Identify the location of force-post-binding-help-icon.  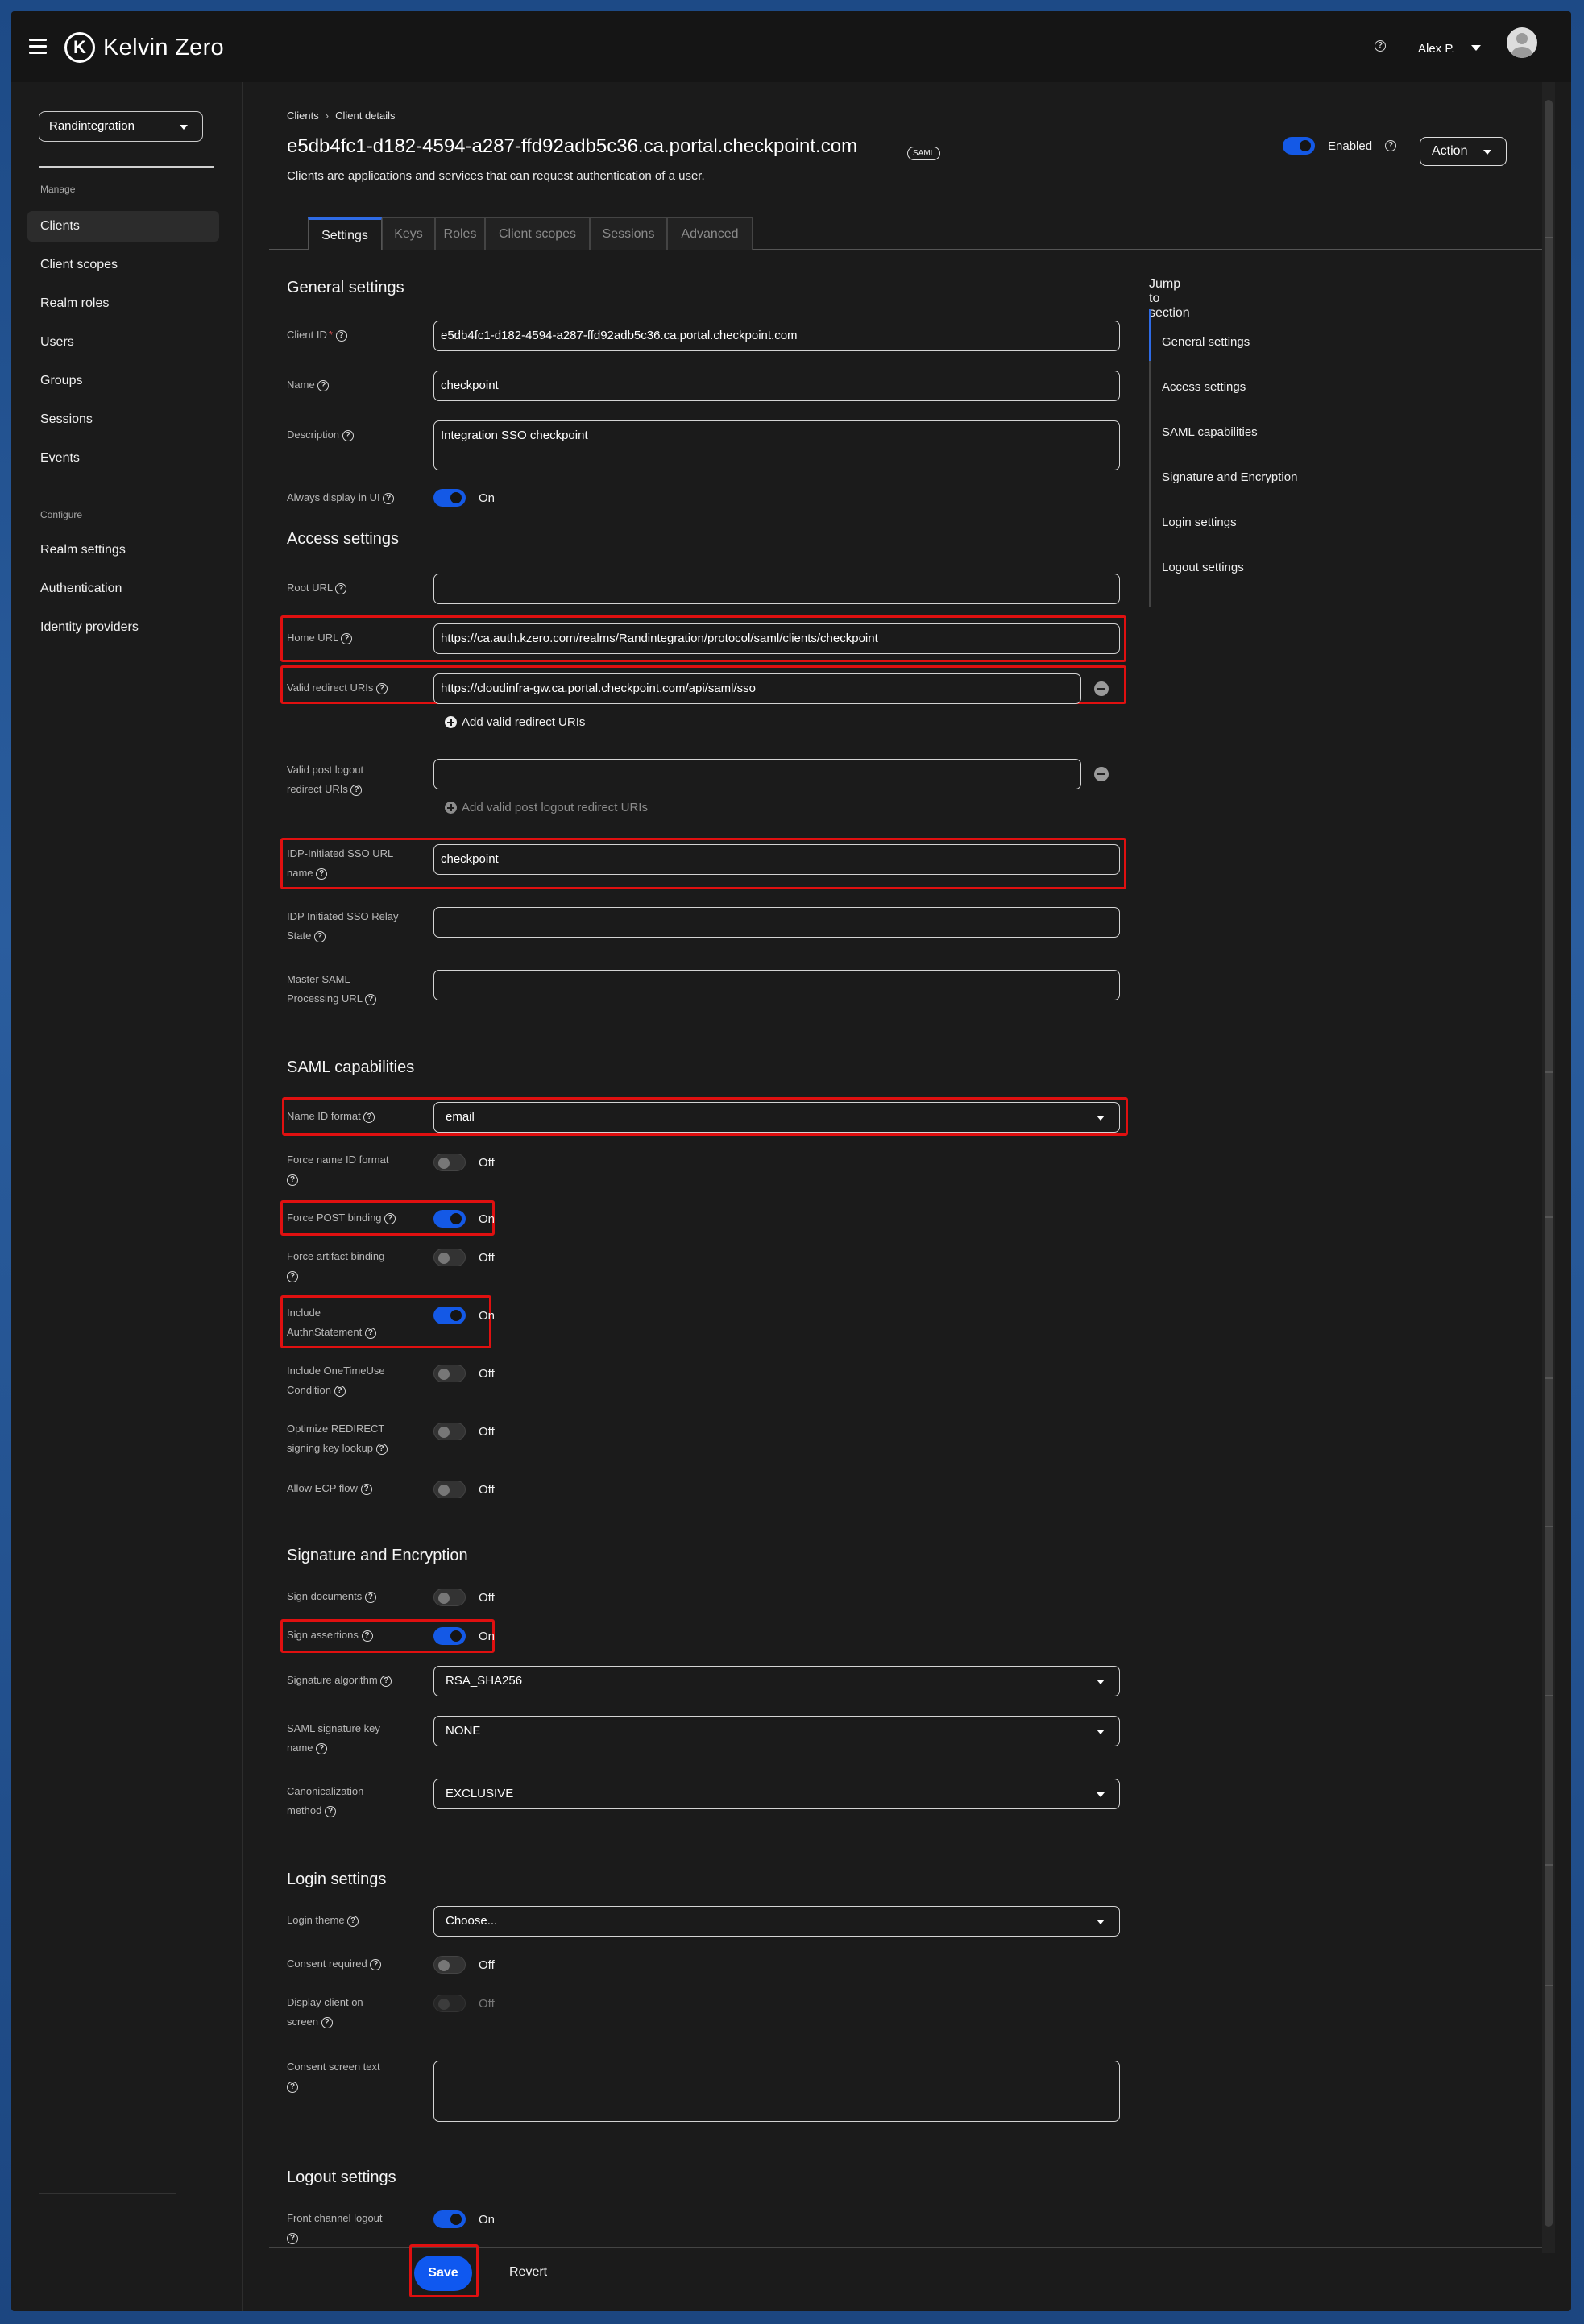
(390, 1218).